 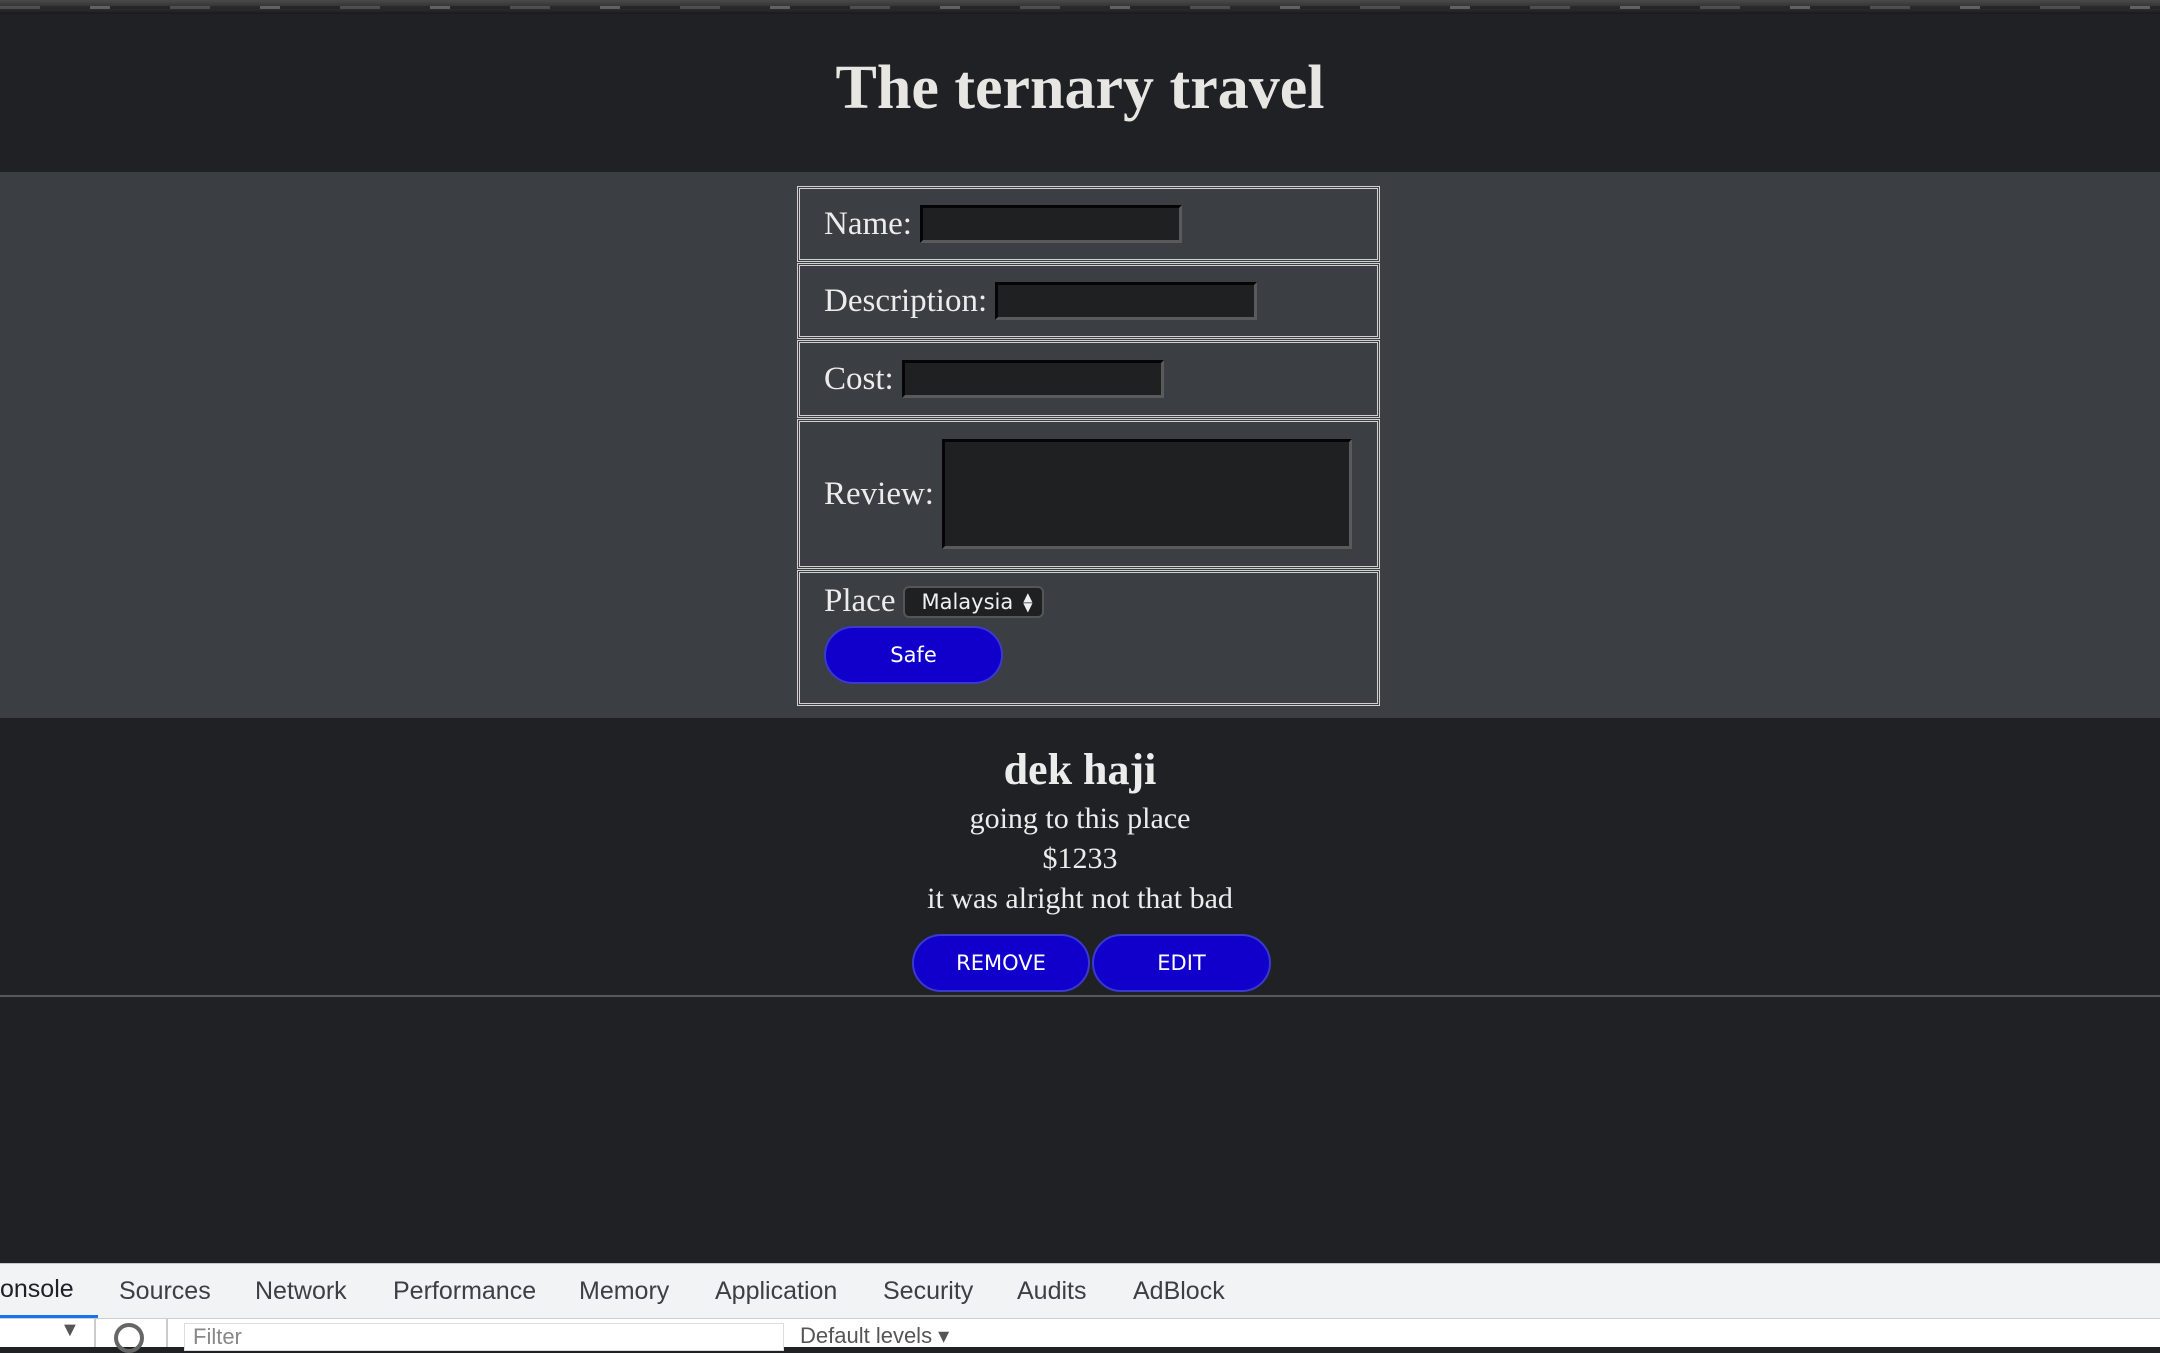 I want to click on page-header: The ternary travel, so click(x=1080, y=93).